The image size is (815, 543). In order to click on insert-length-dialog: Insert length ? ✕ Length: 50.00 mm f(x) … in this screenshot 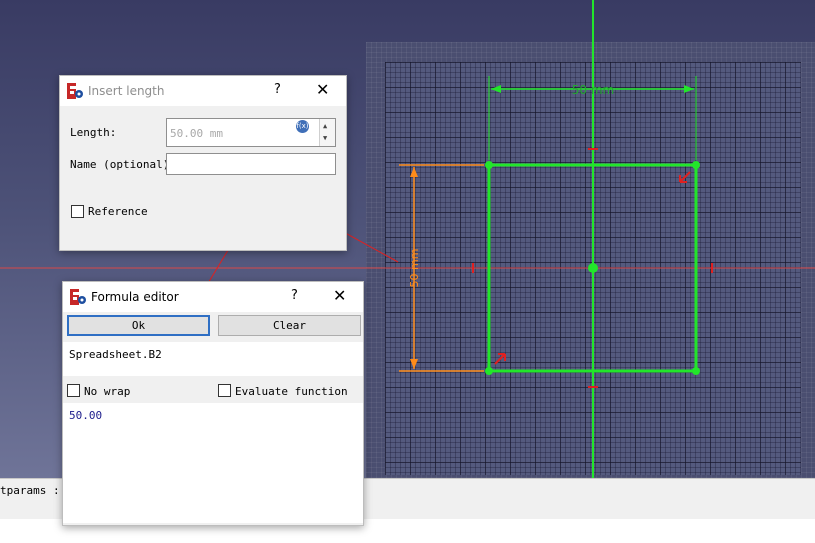, I will do `click(203, 163)`.